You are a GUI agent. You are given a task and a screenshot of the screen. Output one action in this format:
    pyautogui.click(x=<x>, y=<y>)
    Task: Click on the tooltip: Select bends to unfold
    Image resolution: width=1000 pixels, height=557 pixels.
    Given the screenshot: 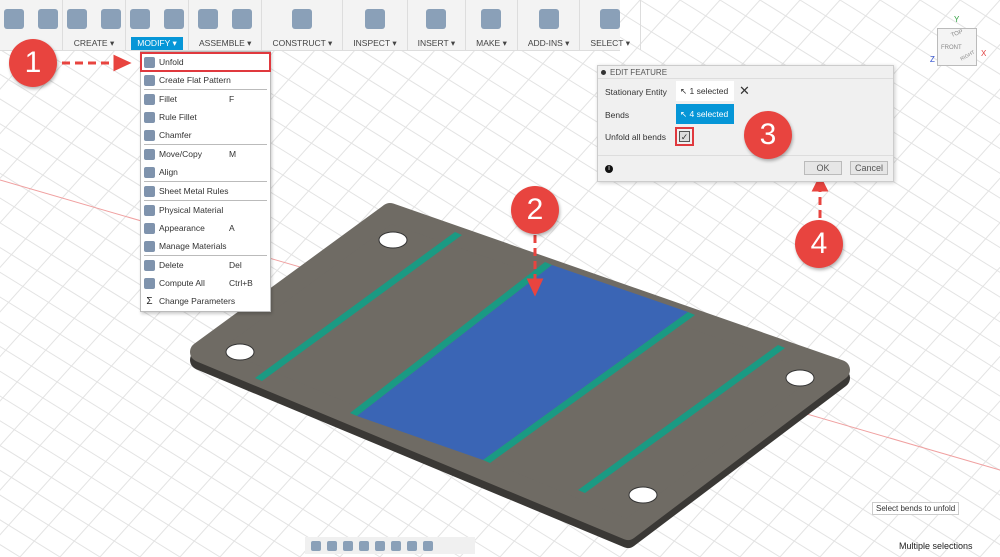 What is the action you would take?
    pyautogui.click(x=916, y=508)
    